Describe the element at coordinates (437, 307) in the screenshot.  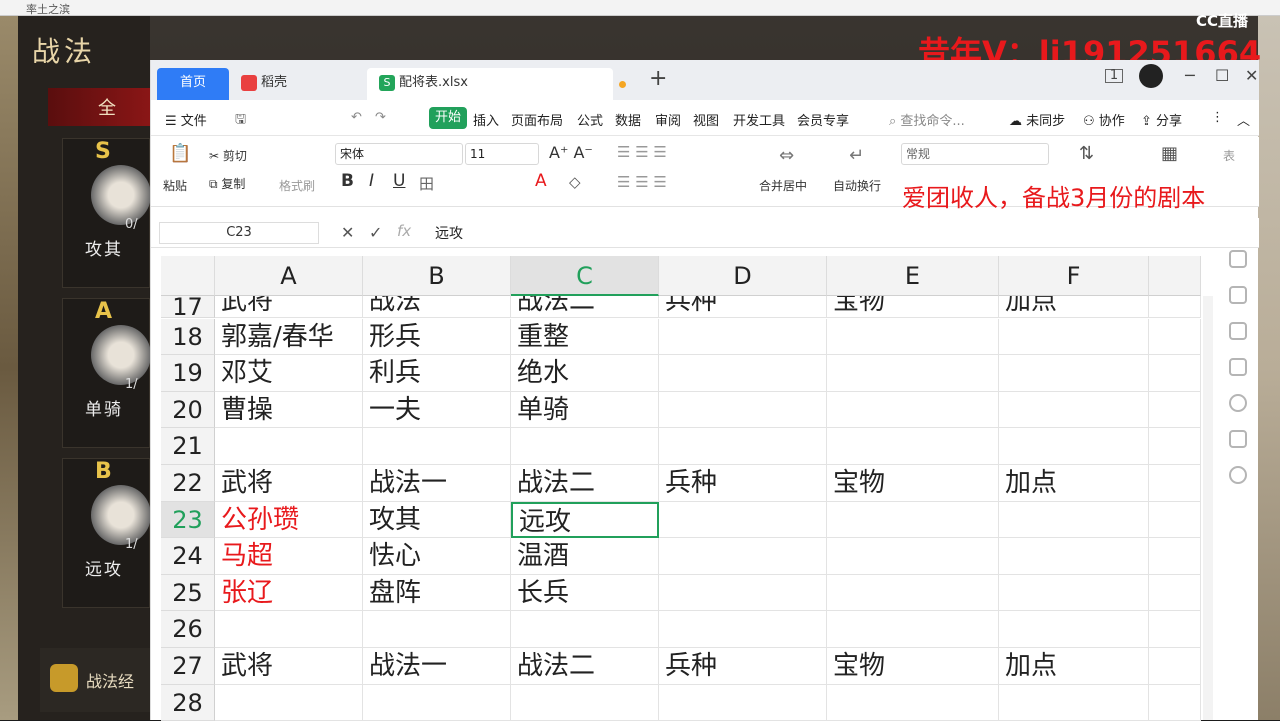
I see `cell-b17: 战法` at that location.